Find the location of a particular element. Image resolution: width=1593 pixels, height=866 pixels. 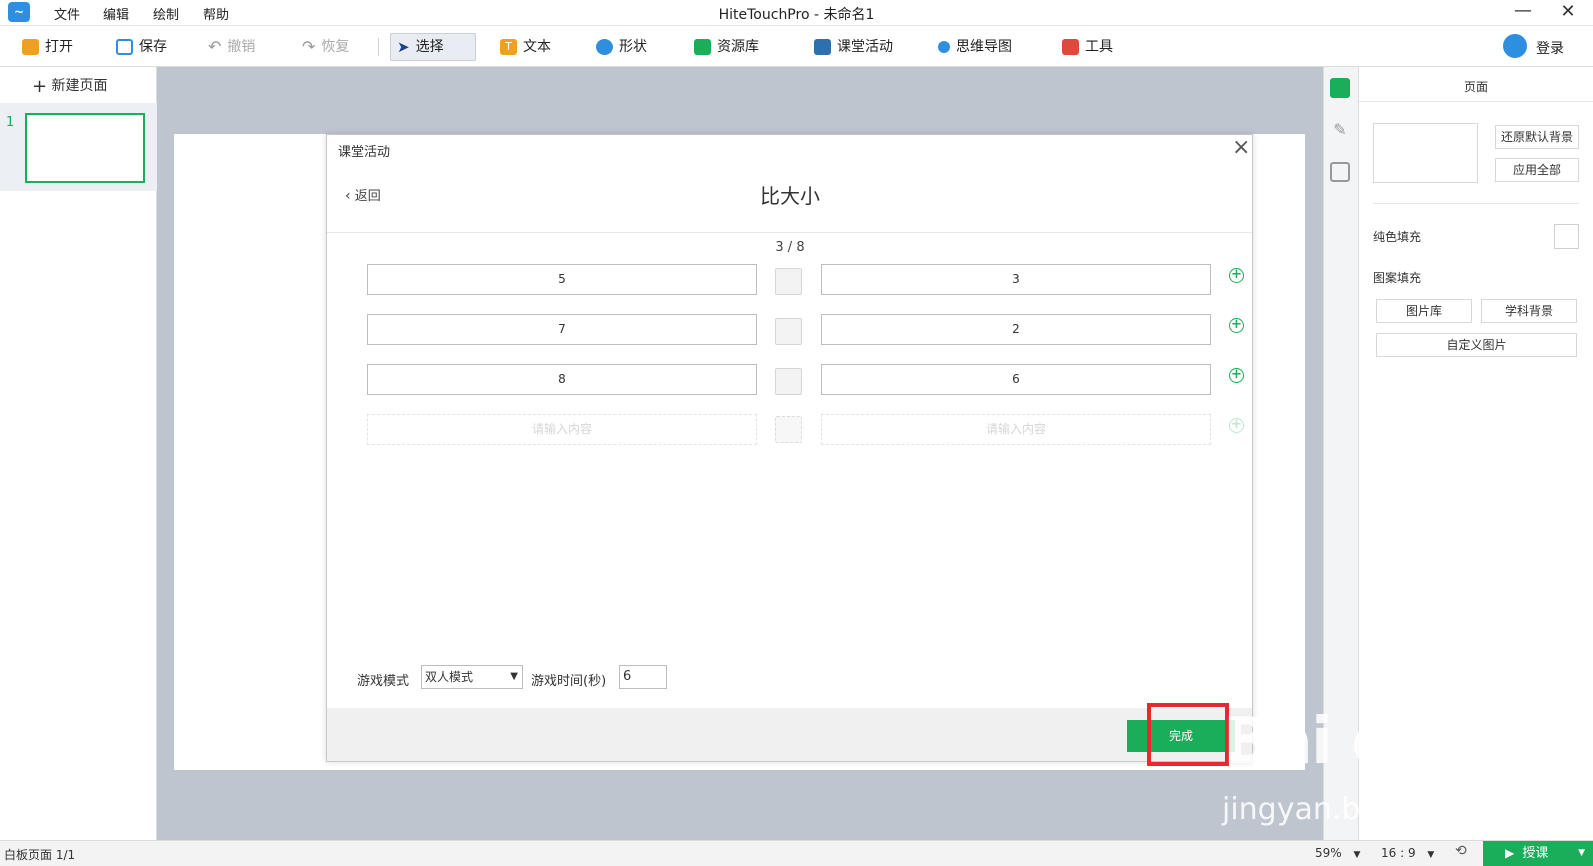

background-preview is located at coordinates (1425, 153).